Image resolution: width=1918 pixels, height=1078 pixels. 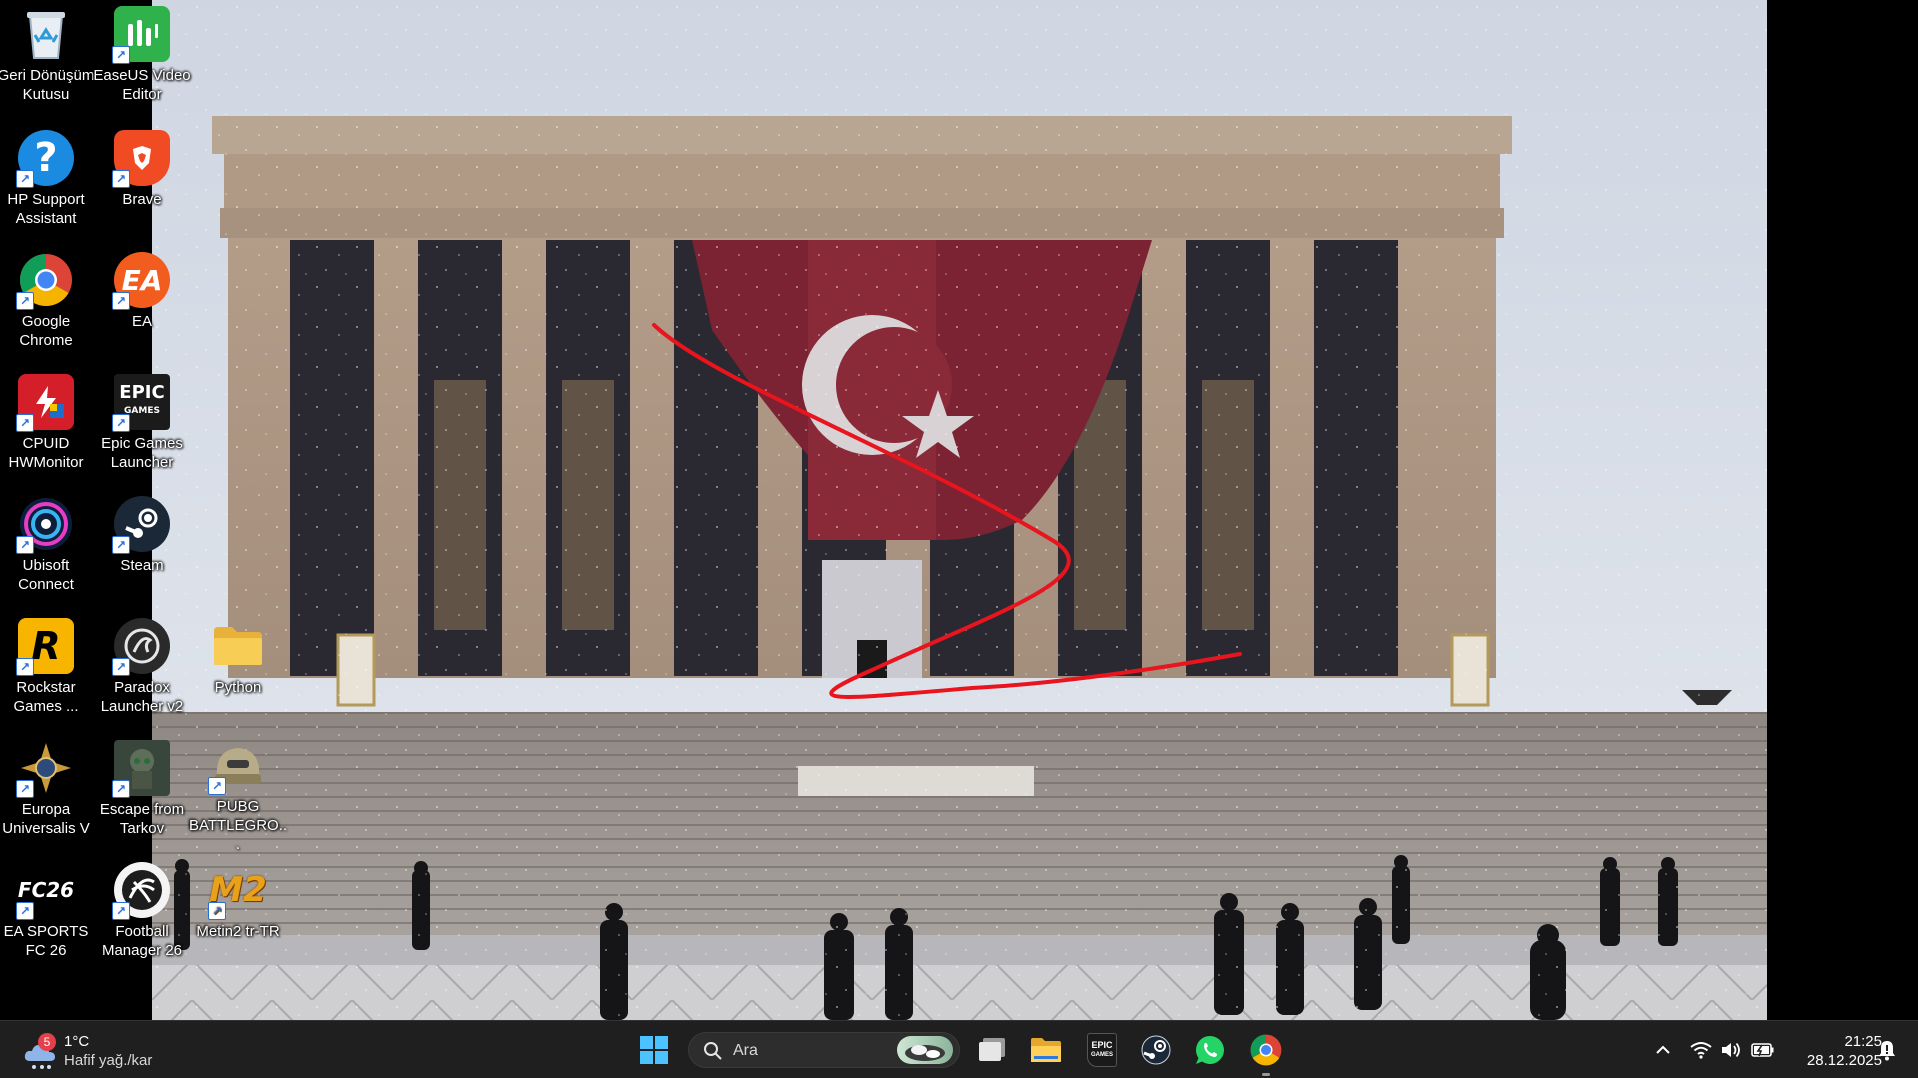 I want to click on weather-widget: 5 1°C Hafif yağ./kar, so click(x=97, y=1050).